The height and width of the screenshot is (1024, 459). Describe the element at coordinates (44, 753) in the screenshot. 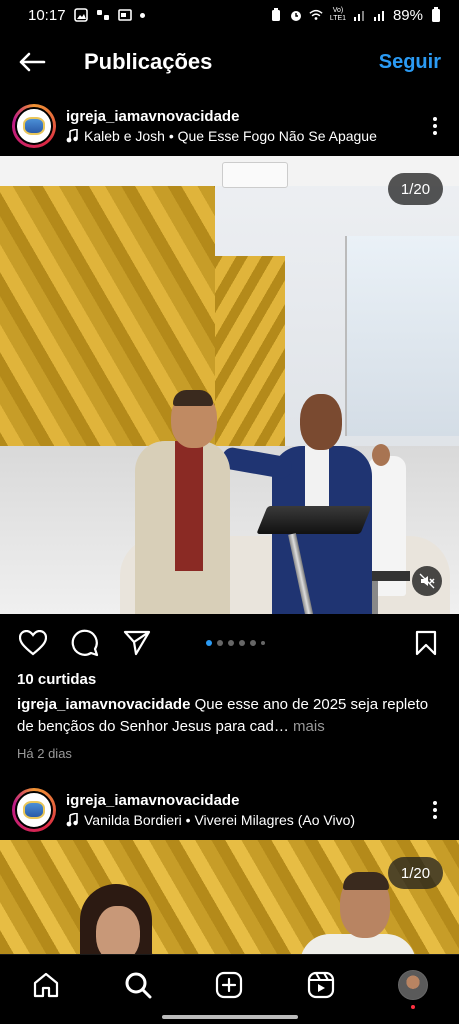

I see `post-date: Há 2 dias` at that location.